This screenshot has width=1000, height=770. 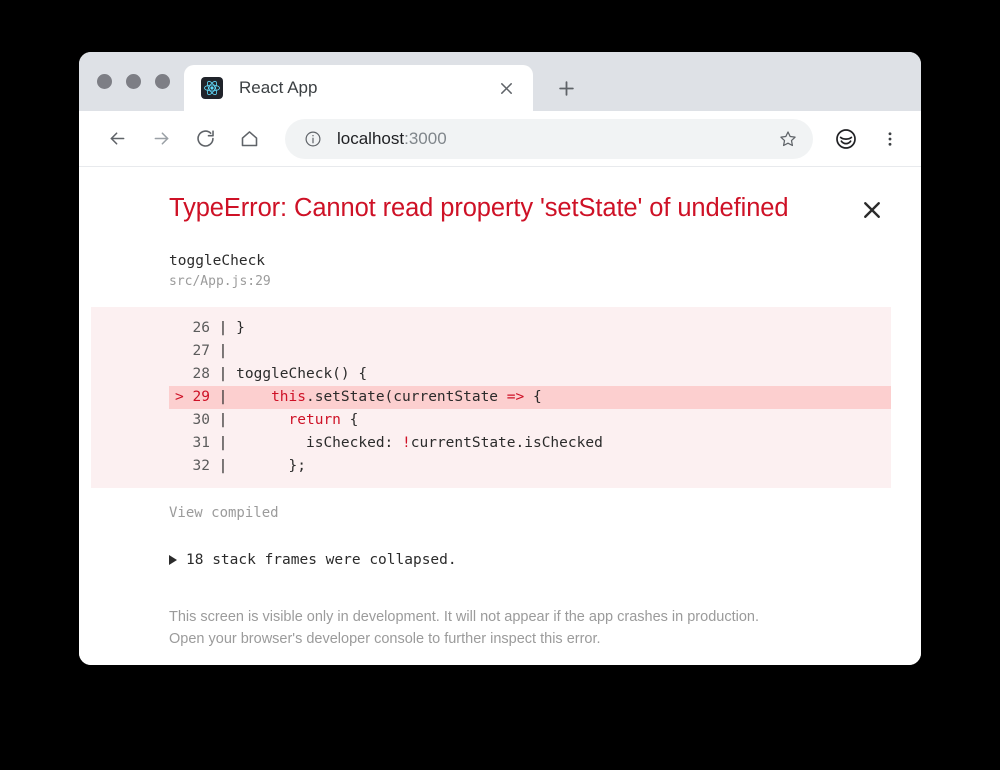 What do you see at coordinates (161, 139) in the screenshot?
I see `forward-icon` at bounding box center [161, 139].